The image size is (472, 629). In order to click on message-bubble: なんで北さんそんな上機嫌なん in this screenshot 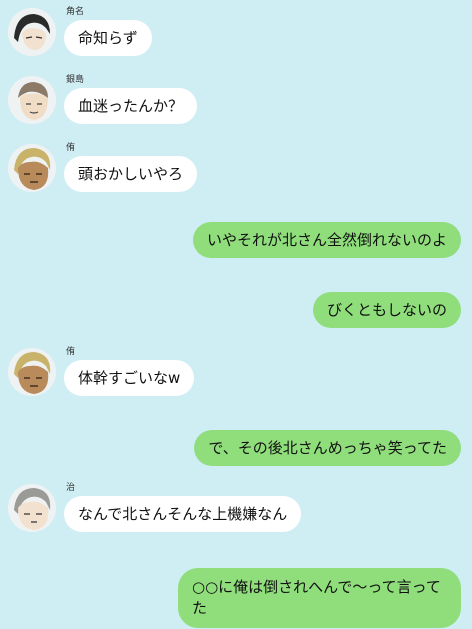, I will do `click(183, 514)`.